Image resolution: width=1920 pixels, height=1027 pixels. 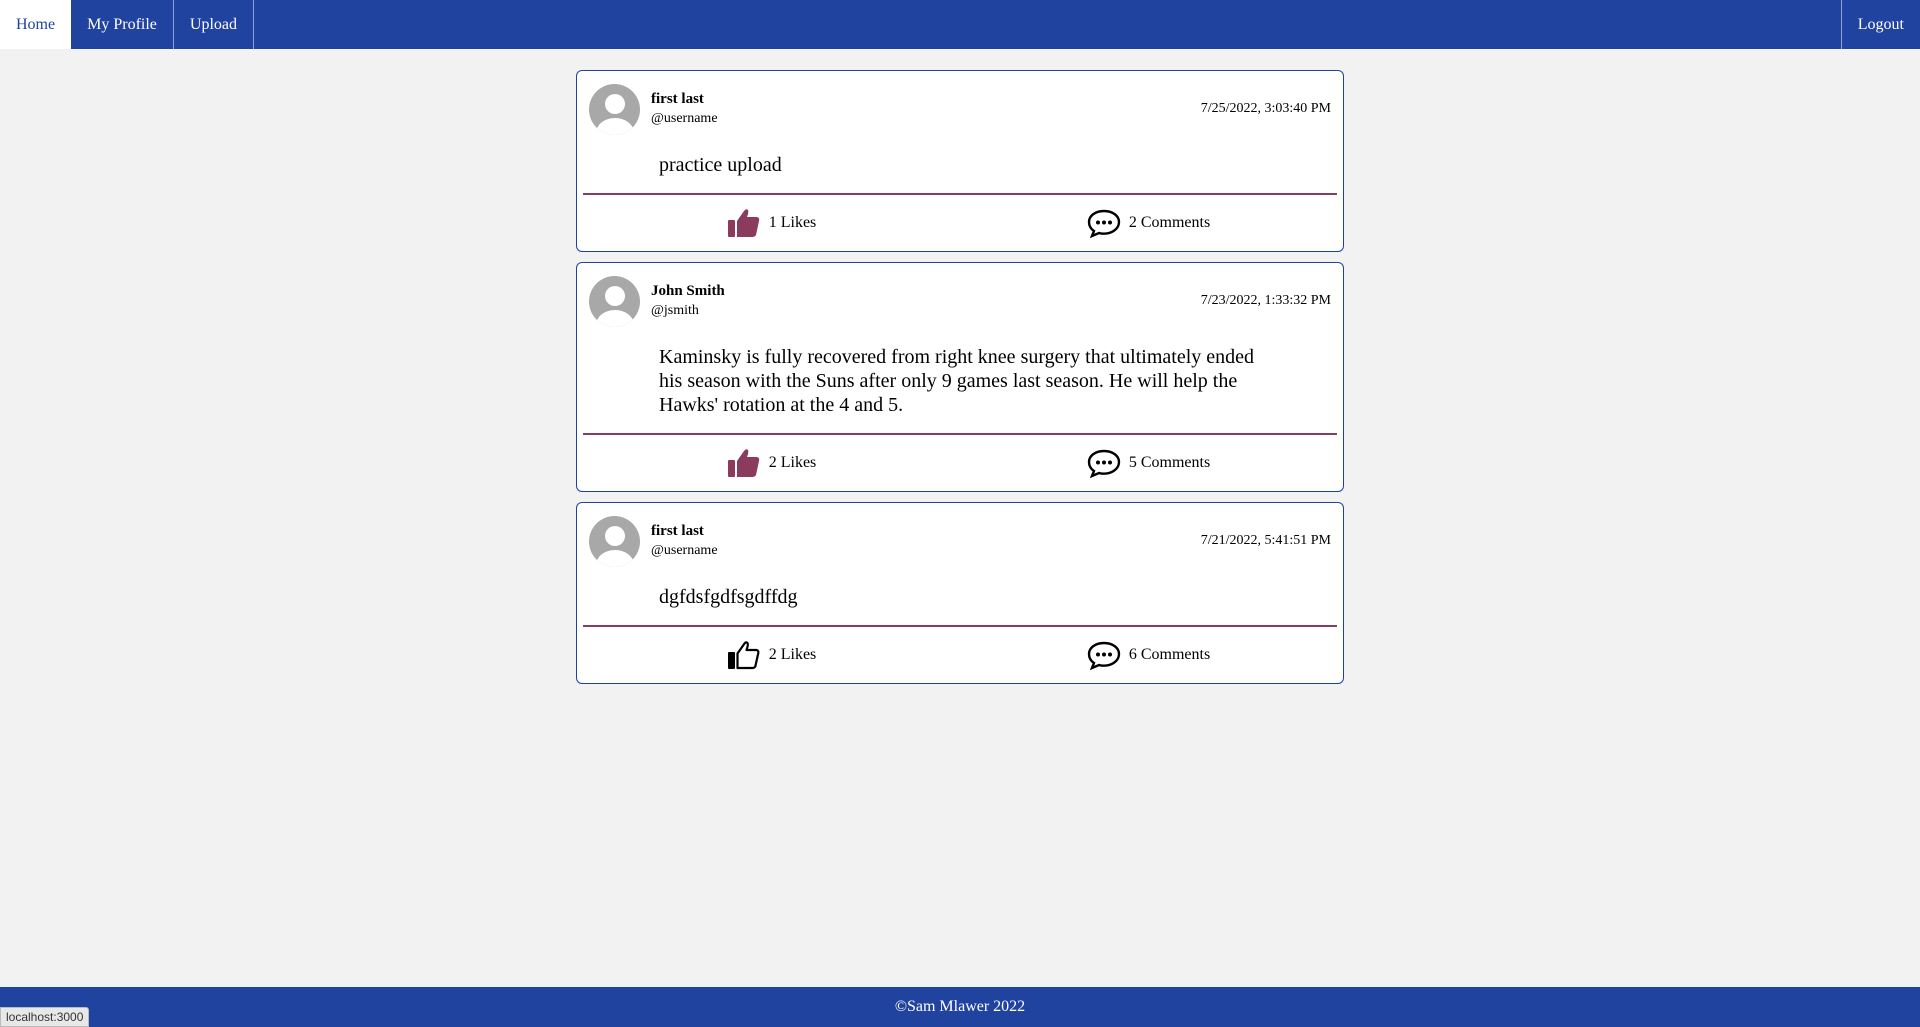 What do you see at coordinates (960, 165) in the screenshot?
I see `post-text: practice upload` at bounding box center [960, 165].